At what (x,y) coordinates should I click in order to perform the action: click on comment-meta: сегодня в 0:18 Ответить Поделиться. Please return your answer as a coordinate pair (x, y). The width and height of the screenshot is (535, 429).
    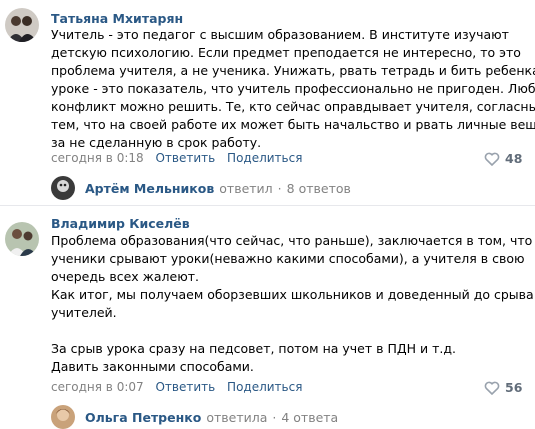
    Looking at the image, I should click on (176, 158).